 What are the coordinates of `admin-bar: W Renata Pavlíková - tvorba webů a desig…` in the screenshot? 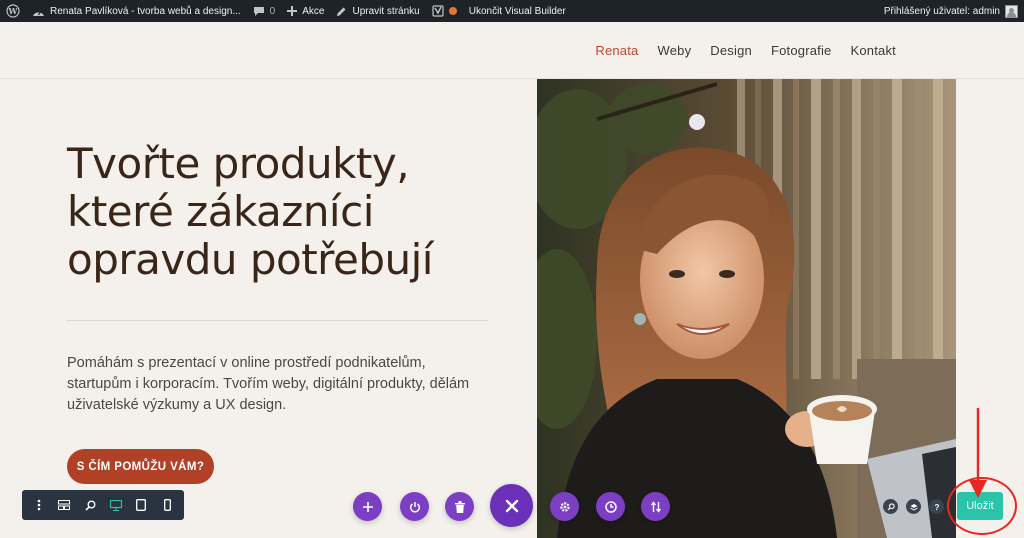 It's located at (512, 11).